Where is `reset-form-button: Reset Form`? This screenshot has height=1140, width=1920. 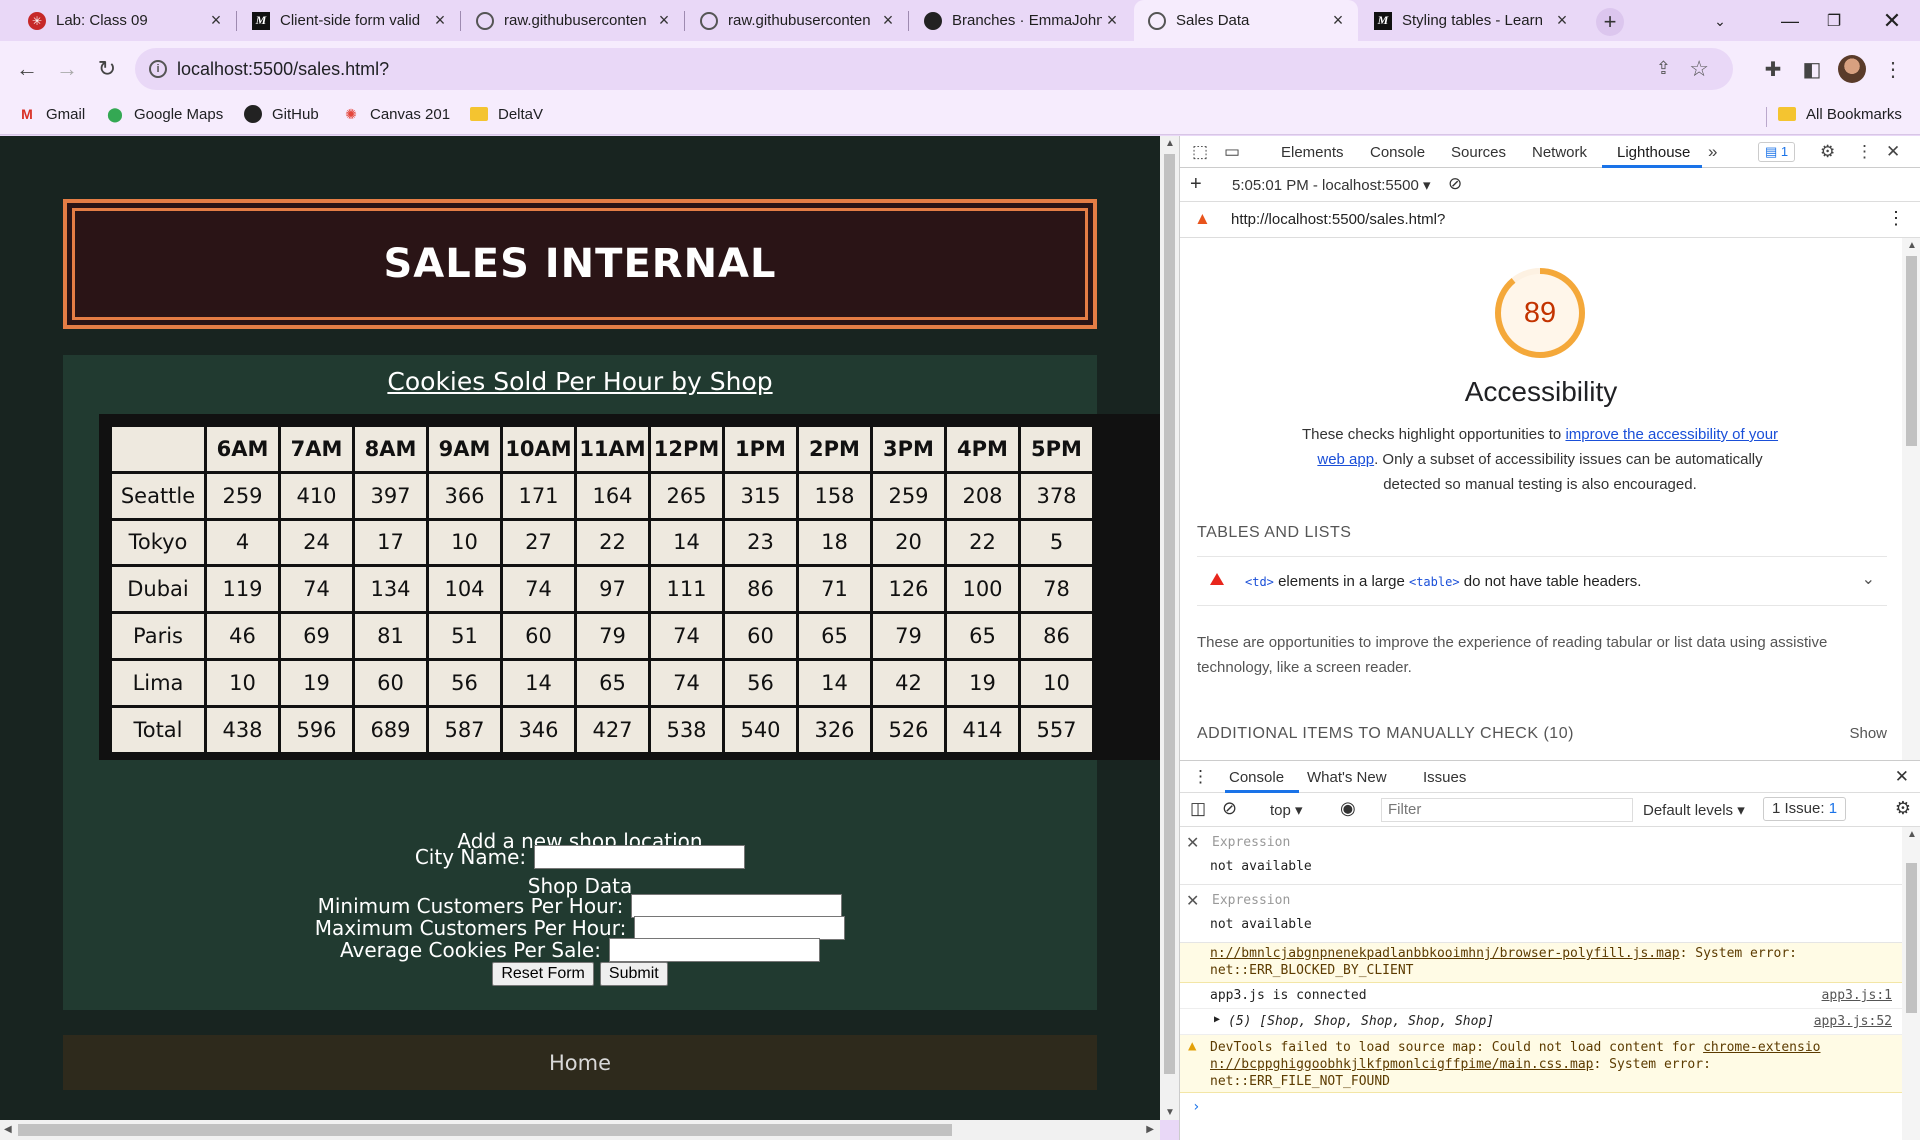
reset-form-button: Reset Form is located at coordinates (543, 974).